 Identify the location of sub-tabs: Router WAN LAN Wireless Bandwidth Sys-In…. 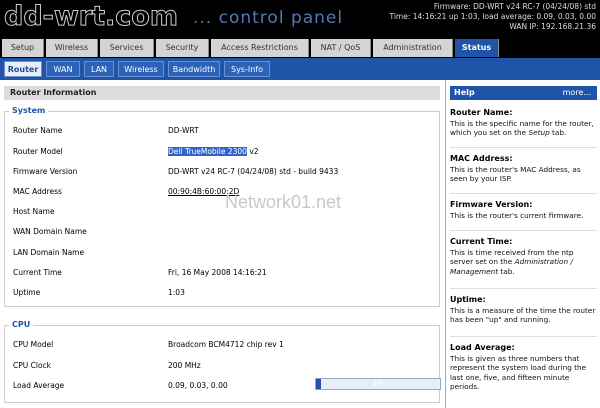
(300, 69).